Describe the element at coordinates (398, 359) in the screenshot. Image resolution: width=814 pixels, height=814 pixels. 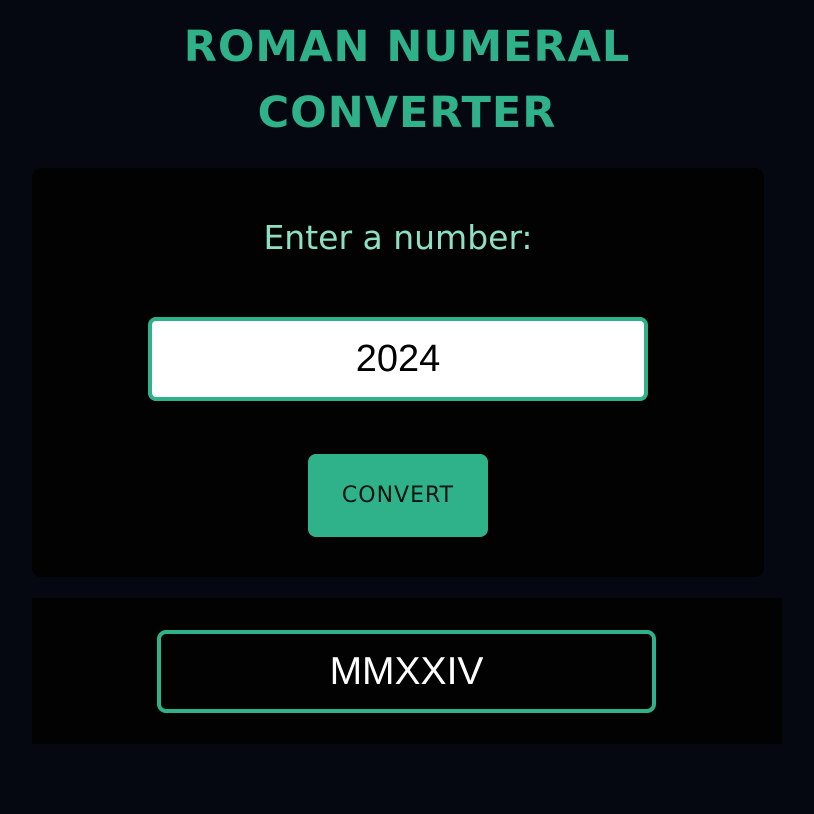
I see `number-input` at that location.